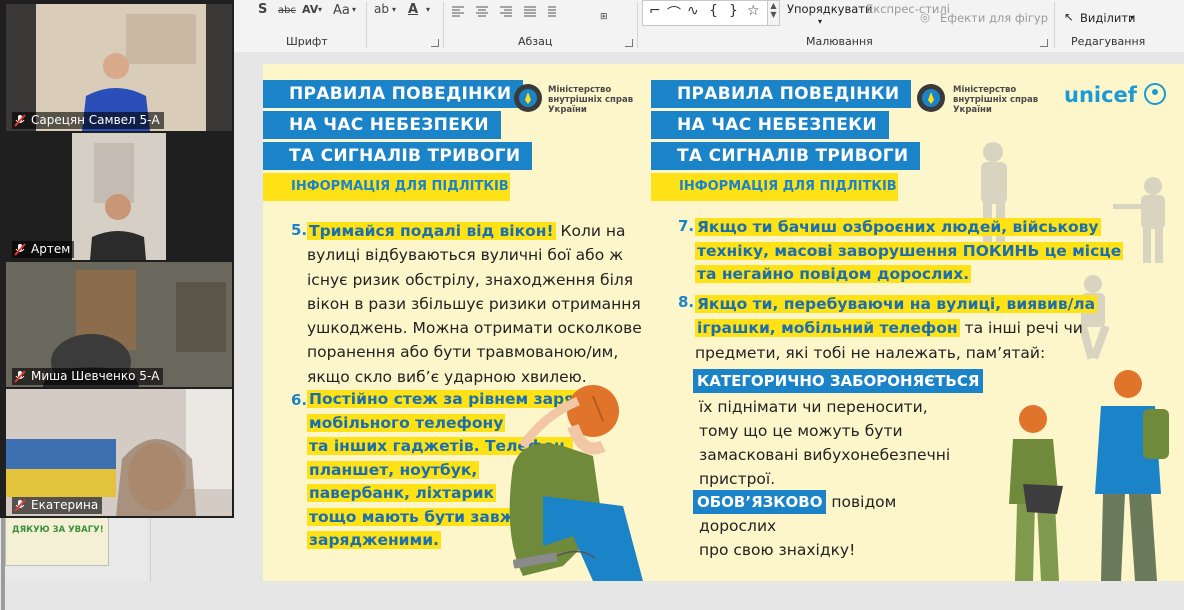  Describe the element at coordinates (760, 502) in the screenshot. I see `must-tag: ОБОВ’ЯЗКОВО` at that location.